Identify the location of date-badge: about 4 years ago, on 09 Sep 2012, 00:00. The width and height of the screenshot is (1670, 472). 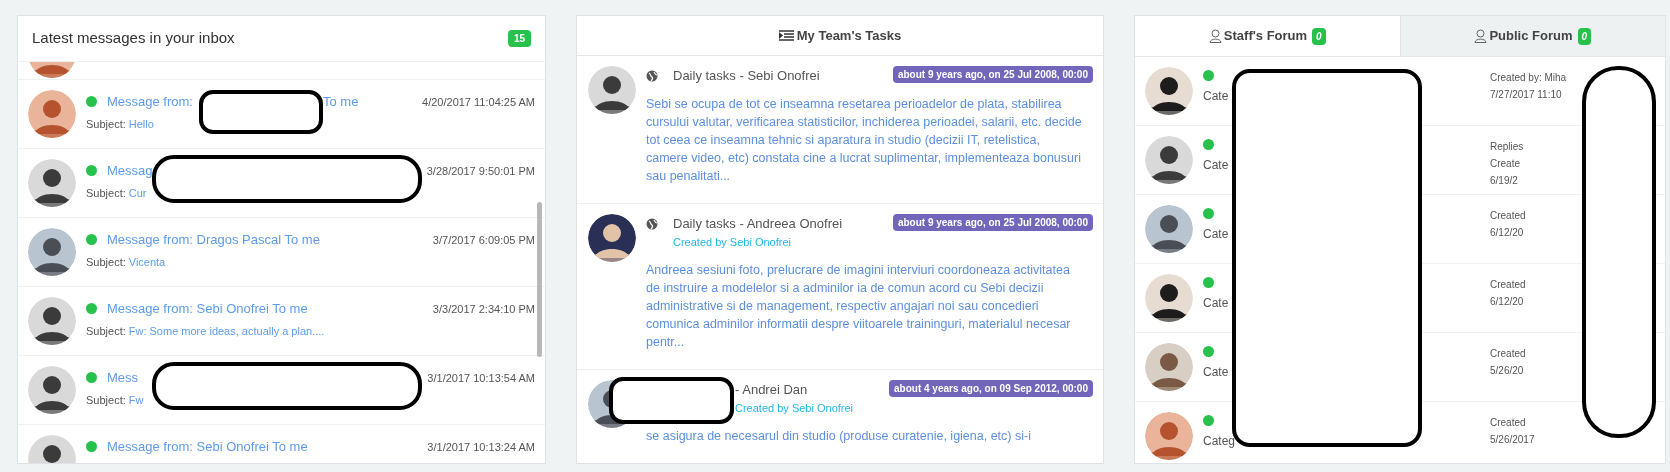
(991, 388).